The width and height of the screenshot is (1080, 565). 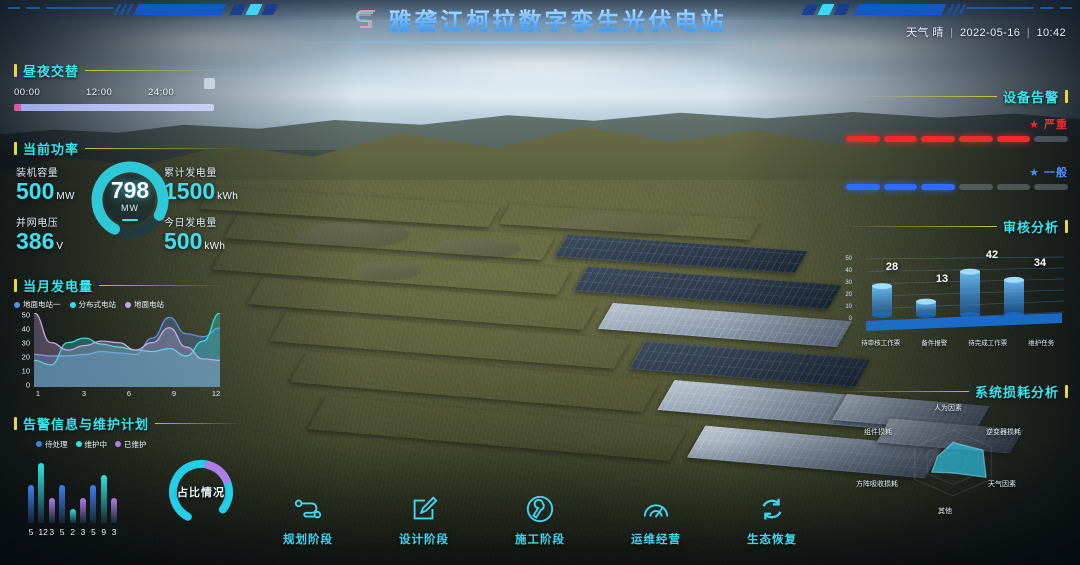 What do you see at coordinates (772, 540) in the screenshot?
I see `nav-label: 生态恢复` at bounding box center [772, 540].